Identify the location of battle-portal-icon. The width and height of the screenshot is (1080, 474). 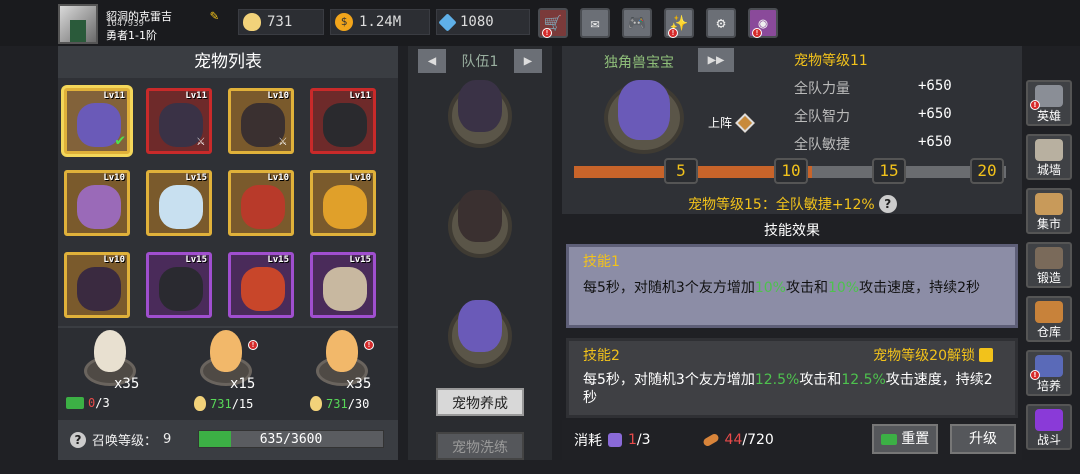
(1049, 420).